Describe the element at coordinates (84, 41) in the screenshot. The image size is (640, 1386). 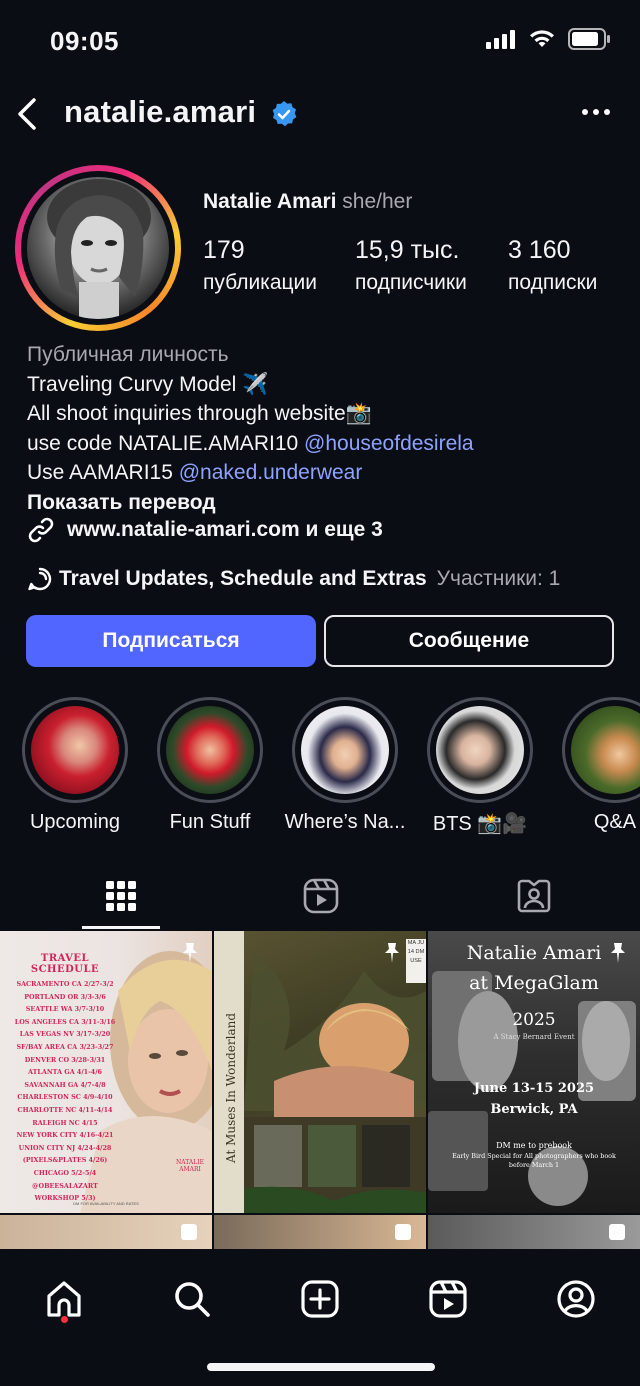
I see `status-time: 09:05` at that location.